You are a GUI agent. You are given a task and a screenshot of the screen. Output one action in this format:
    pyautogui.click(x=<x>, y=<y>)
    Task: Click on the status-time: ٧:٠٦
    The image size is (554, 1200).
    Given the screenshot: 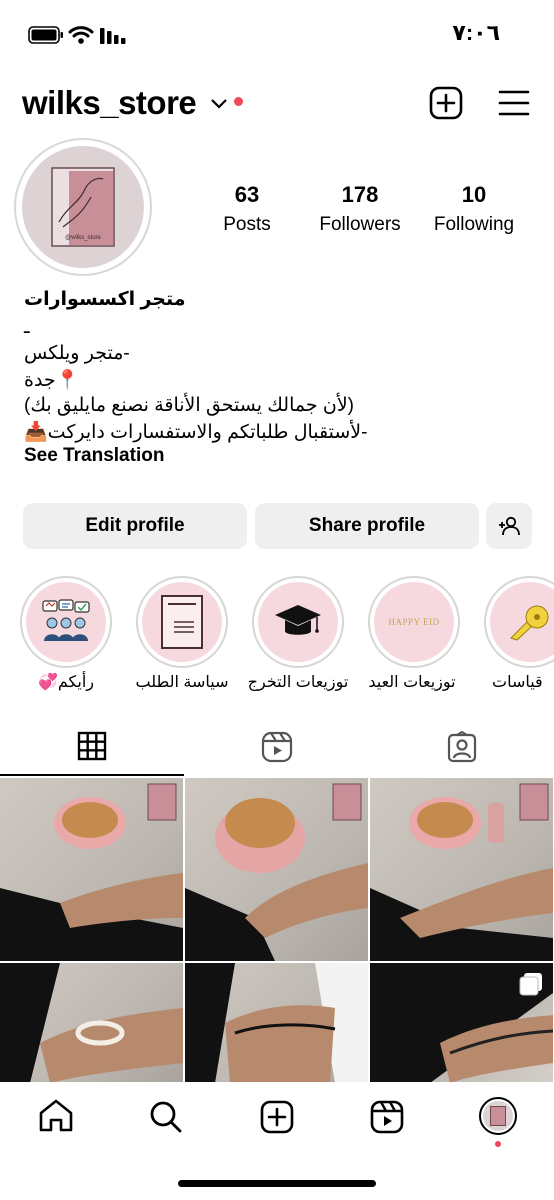 What is the action you would take?
    pyautogui.click(x=476, y=32)
    